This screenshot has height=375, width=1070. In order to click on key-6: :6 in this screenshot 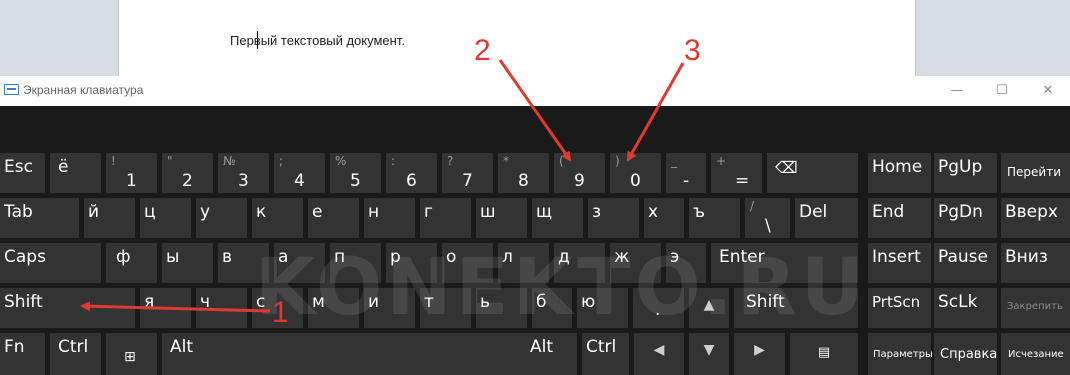, I will do `click(411, 173)`.